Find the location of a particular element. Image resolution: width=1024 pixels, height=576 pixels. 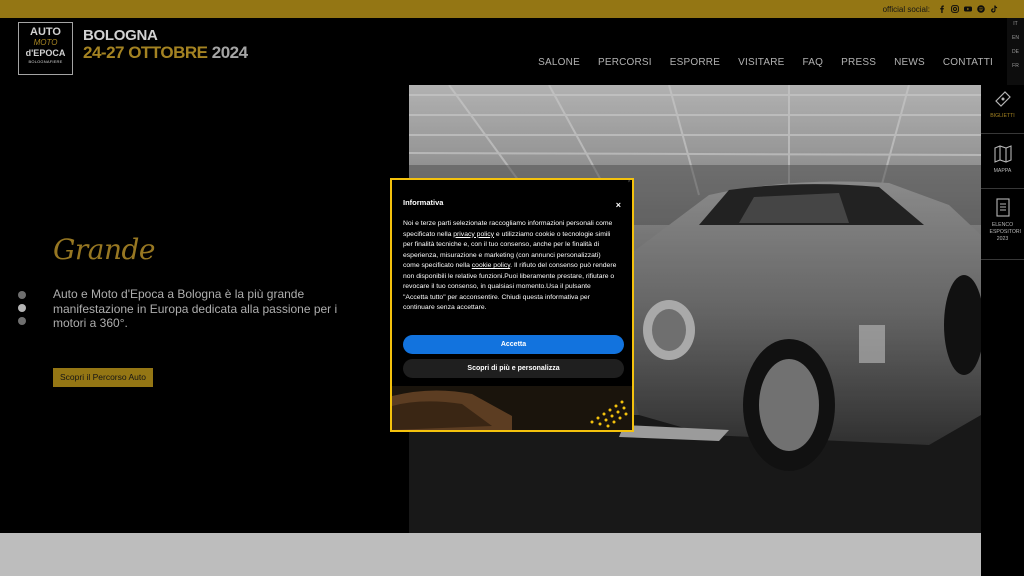

event-dates: 24-27 OTTOBRE 2024 is located at coordinates (165, 53).